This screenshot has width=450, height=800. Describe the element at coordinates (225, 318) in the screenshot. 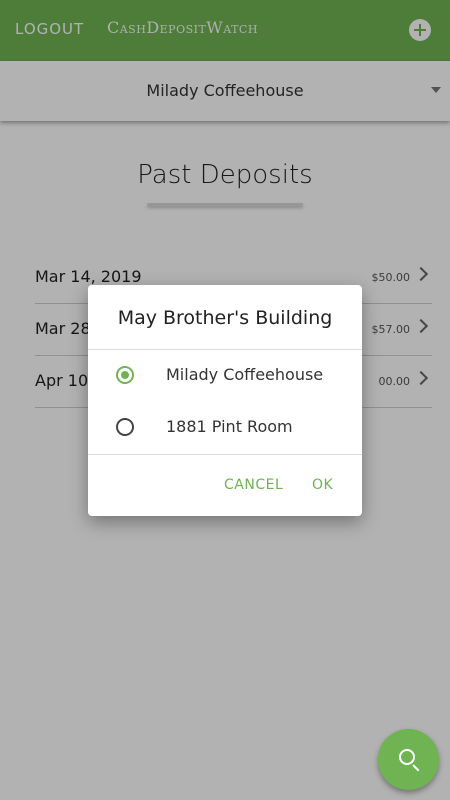

I see `dialog-title: May Brother's Building` at that location.